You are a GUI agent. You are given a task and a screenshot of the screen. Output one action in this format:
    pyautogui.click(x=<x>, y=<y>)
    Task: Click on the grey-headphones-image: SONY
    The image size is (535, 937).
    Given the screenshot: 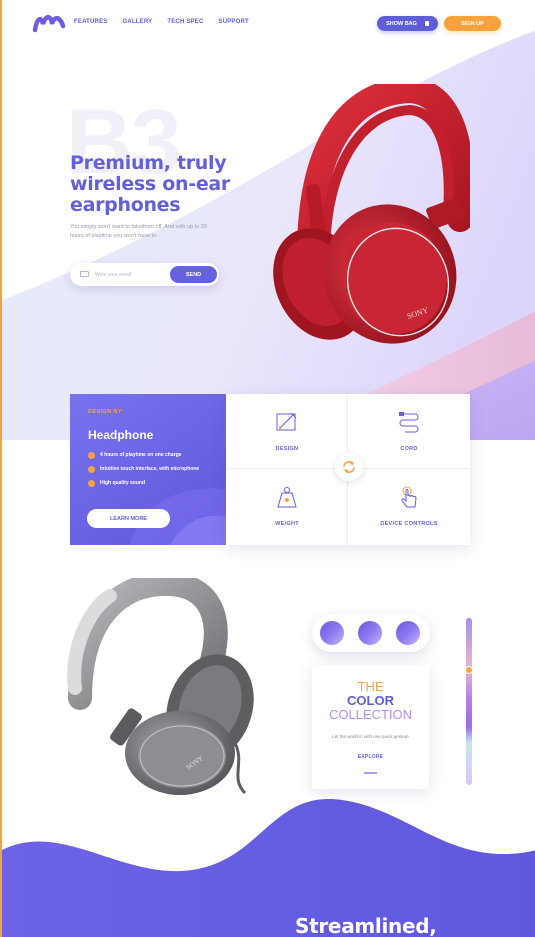 What is the action you would take?
    pyautogui.click(x=160, y=686)
    